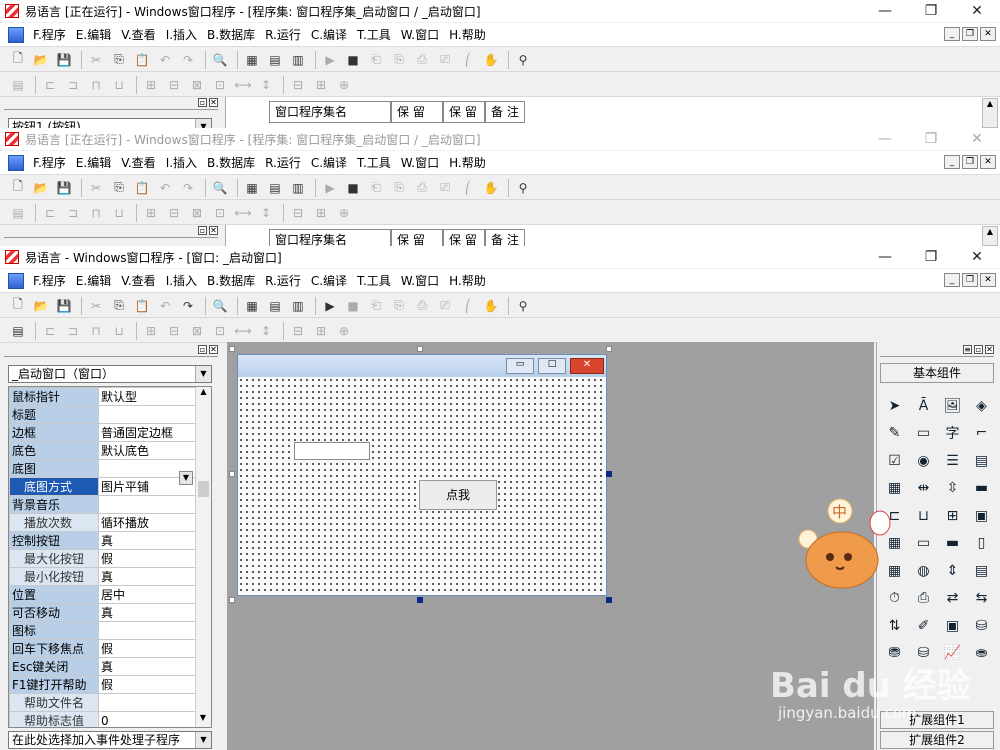 Image resolution: width=1000 pixels, height=750 pixels. Describe the element at coordinates (937, 720) in the screenshot. I see `extension-components-1-tab: 扩展组件1` at that location.